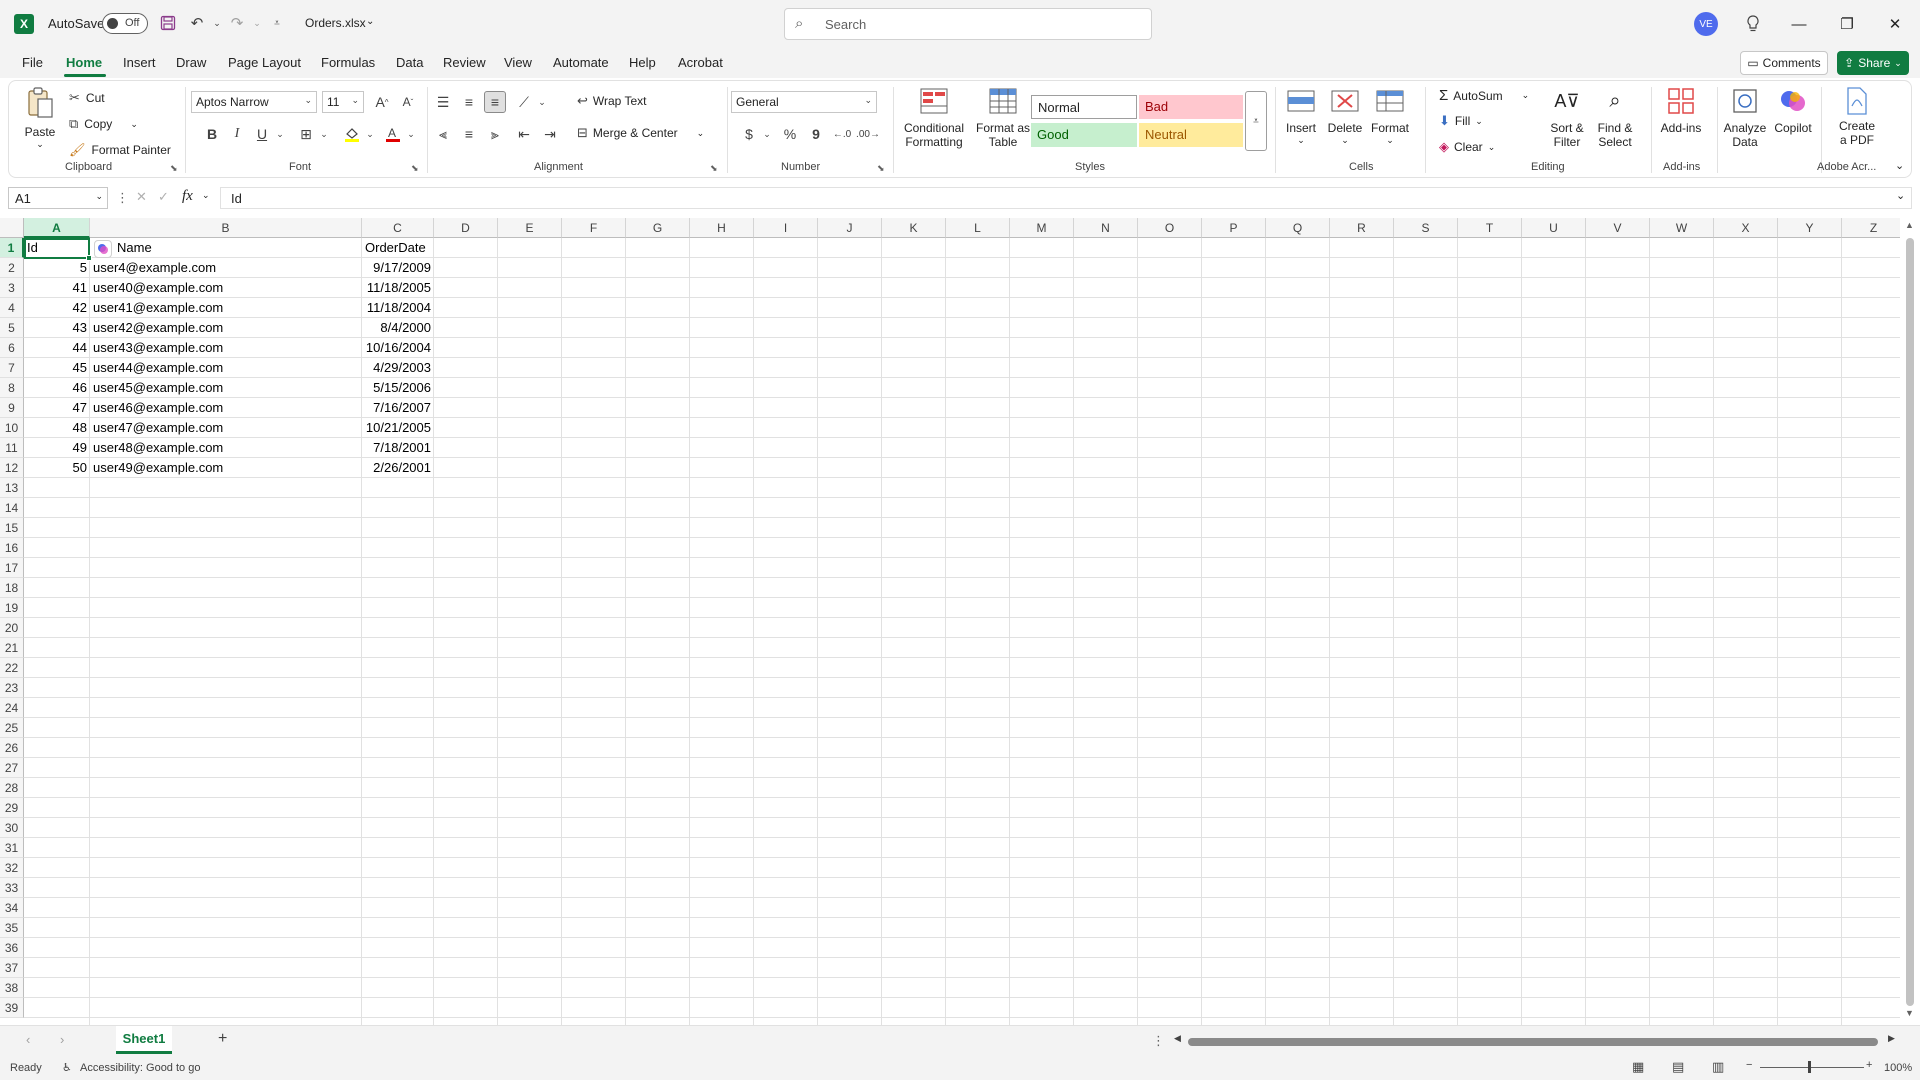  I want to click on cell-name: user45@example.com, so click(226, 388).